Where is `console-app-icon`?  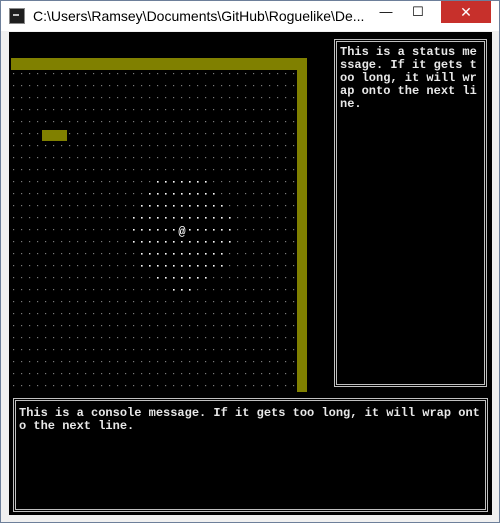
console-app-icon is located at coordinates (17, 16).